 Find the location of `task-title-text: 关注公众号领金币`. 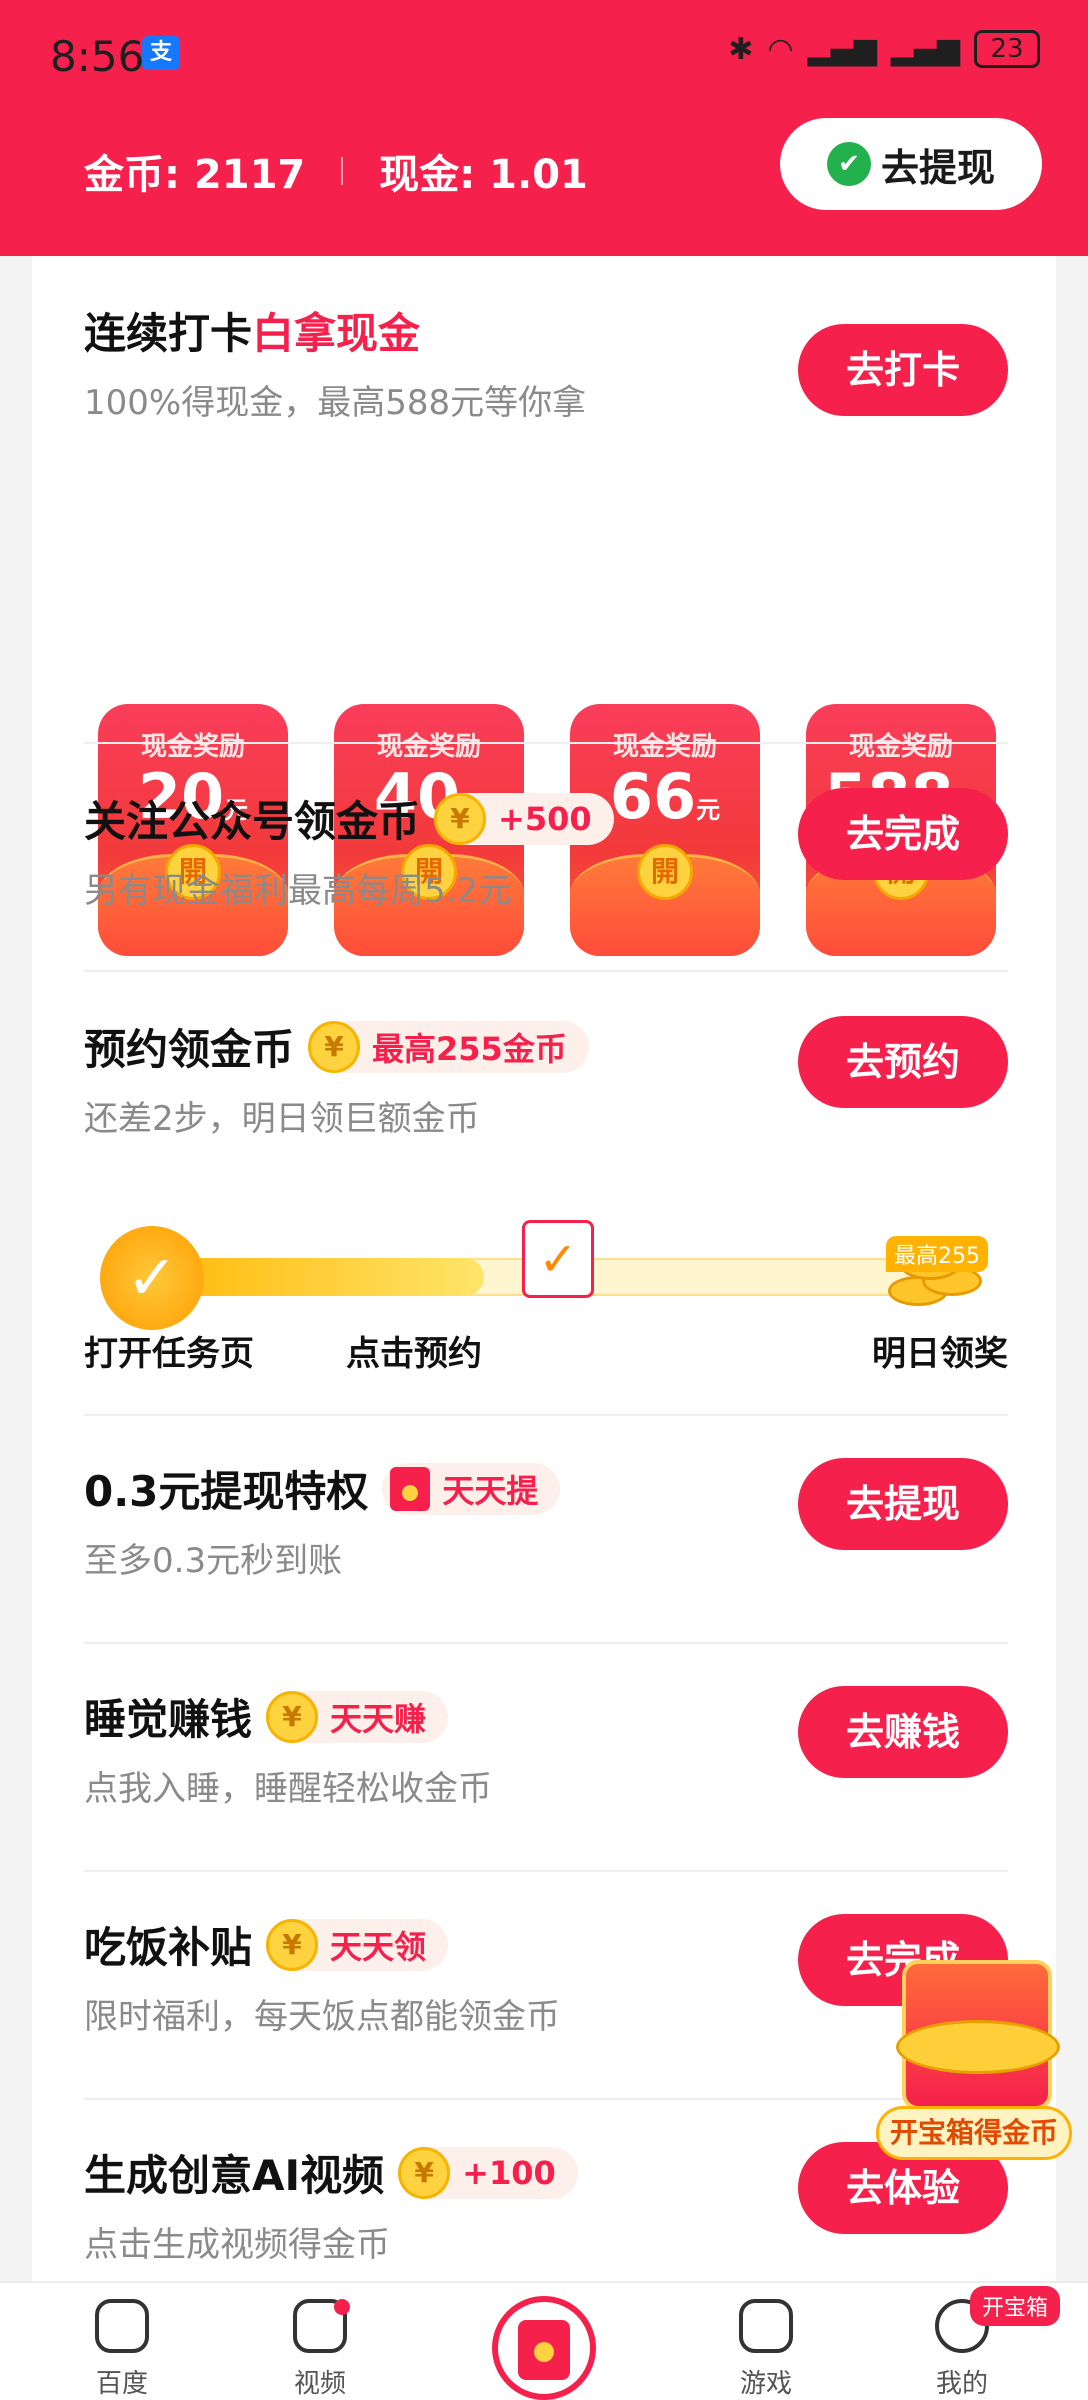

task-title-text: 关注公众号领金币 is located at coordinates (252, 821).